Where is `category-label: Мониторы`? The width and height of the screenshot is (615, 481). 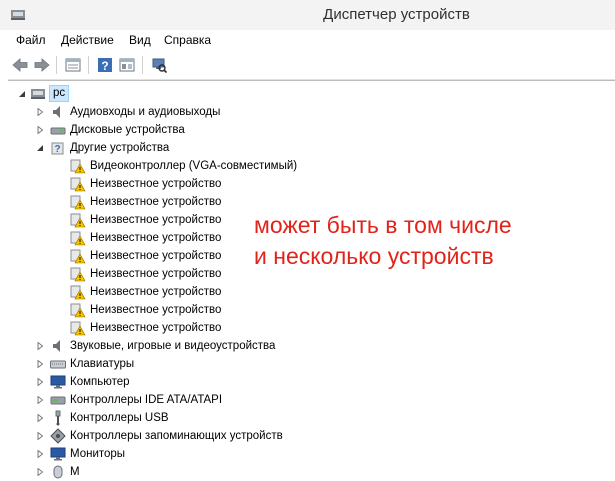 category-label: Мониторы is located at coordinates (98, 454).